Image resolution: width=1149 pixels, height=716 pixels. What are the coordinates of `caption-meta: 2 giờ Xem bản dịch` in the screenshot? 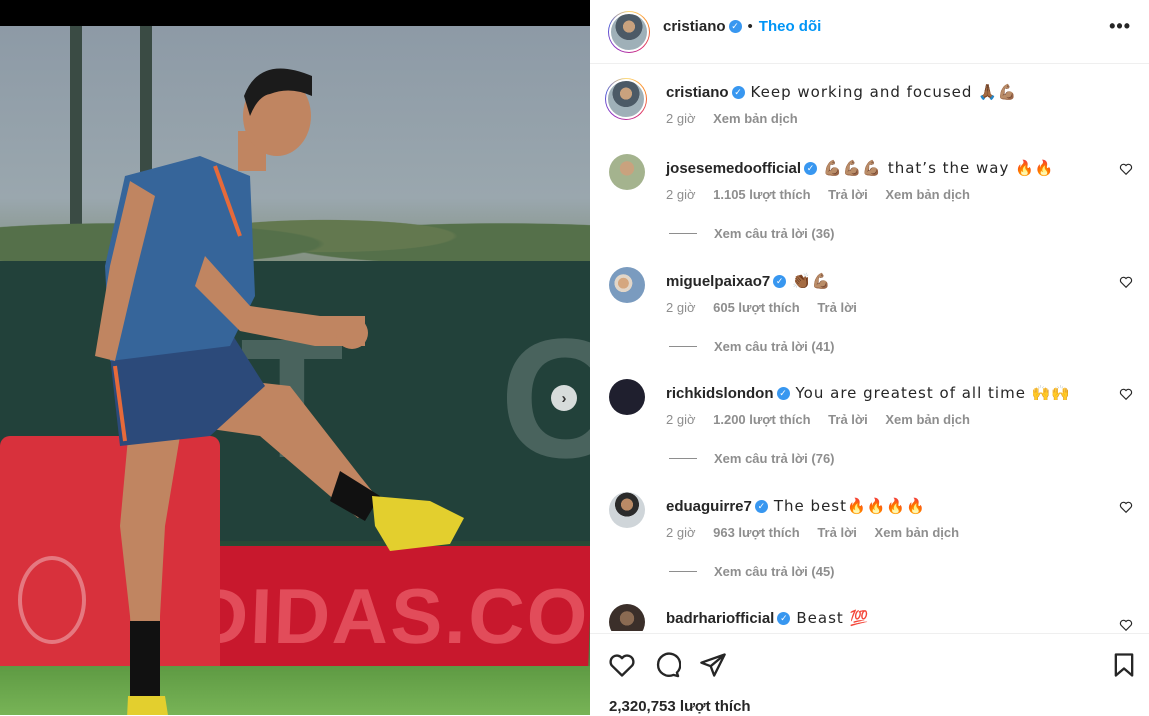 It's located at (739, 118).